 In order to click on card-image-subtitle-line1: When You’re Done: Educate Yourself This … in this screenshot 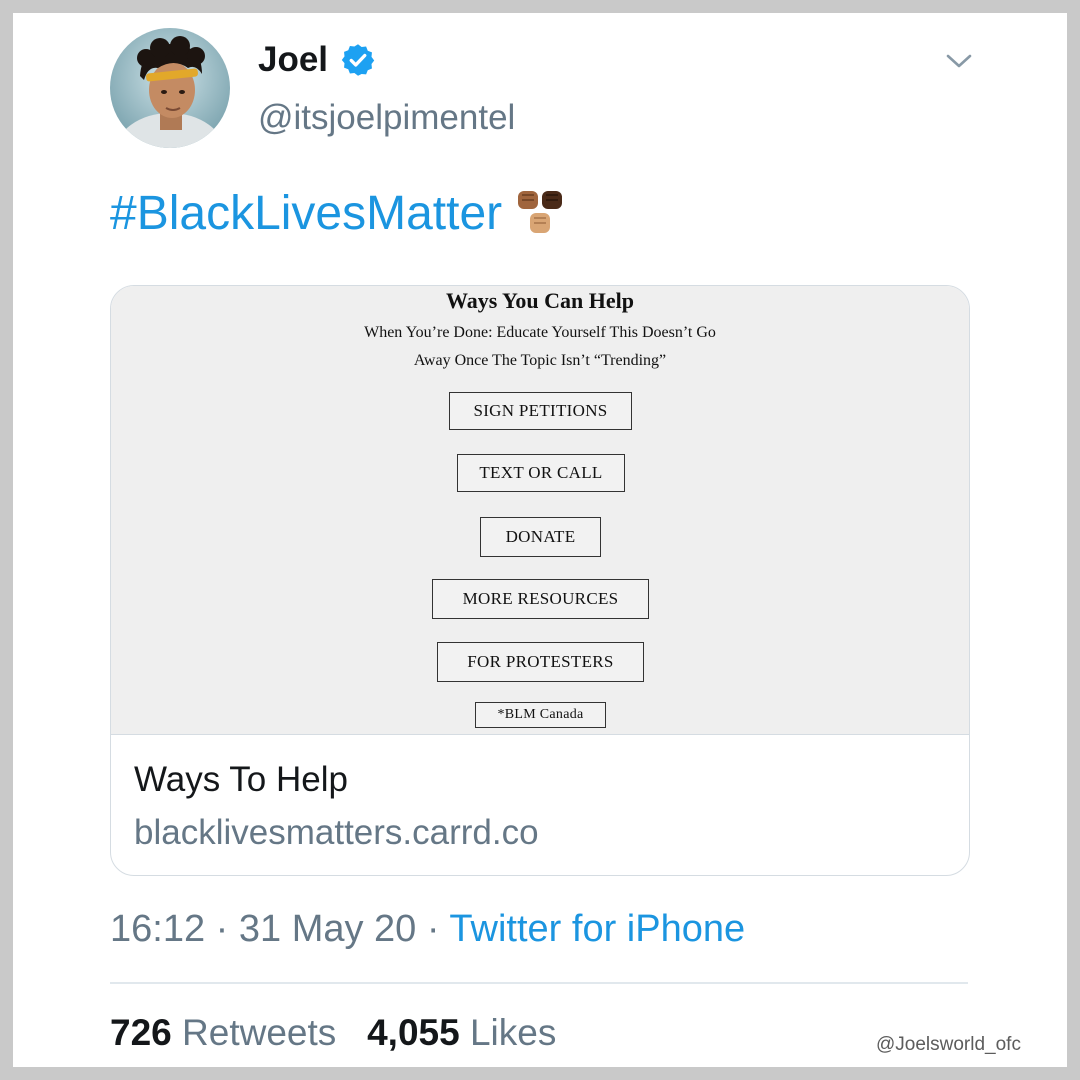, I will do `click(540, 332)`.